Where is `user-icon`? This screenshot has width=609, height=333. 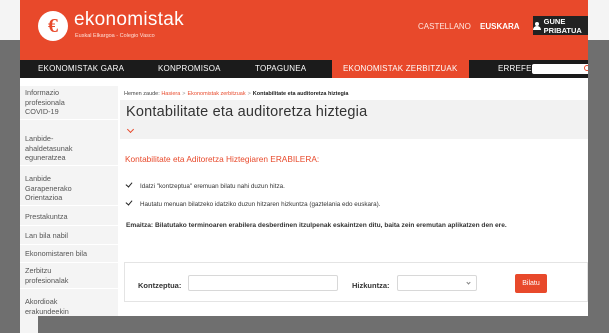
user-icon is located at coordinates (537, 25).